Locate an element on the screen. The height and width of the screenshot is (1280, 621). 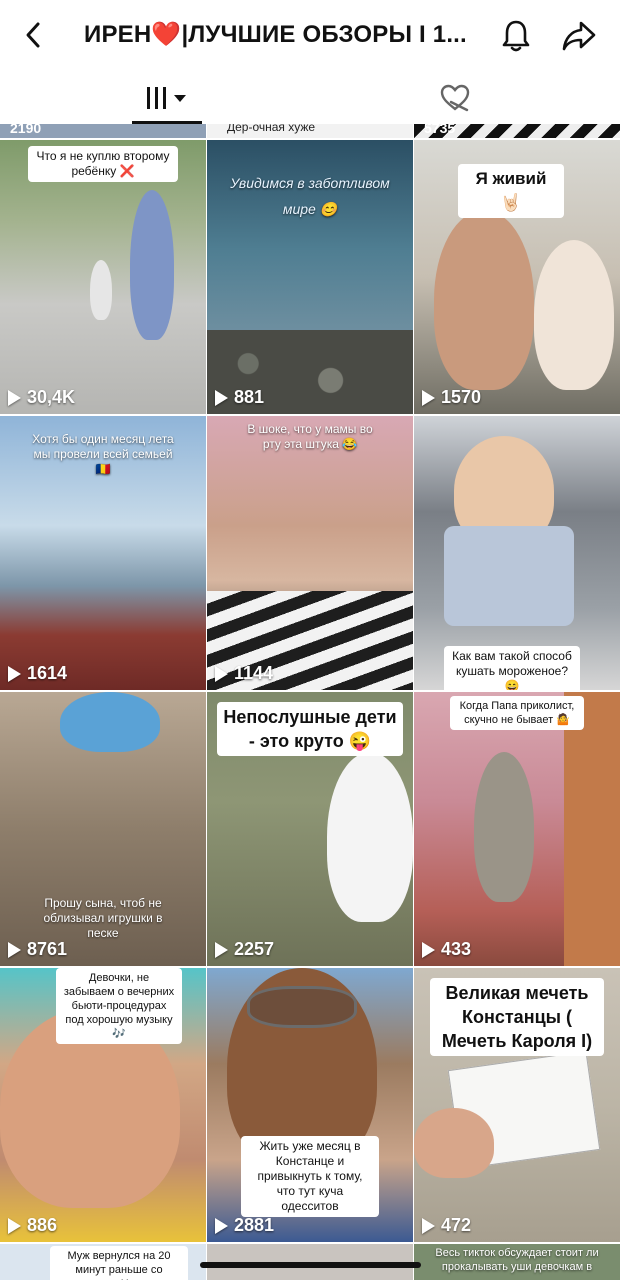
video-tile: Как вам такой способ кушать мороженое? 😄 is located at coordinates (517, 553).